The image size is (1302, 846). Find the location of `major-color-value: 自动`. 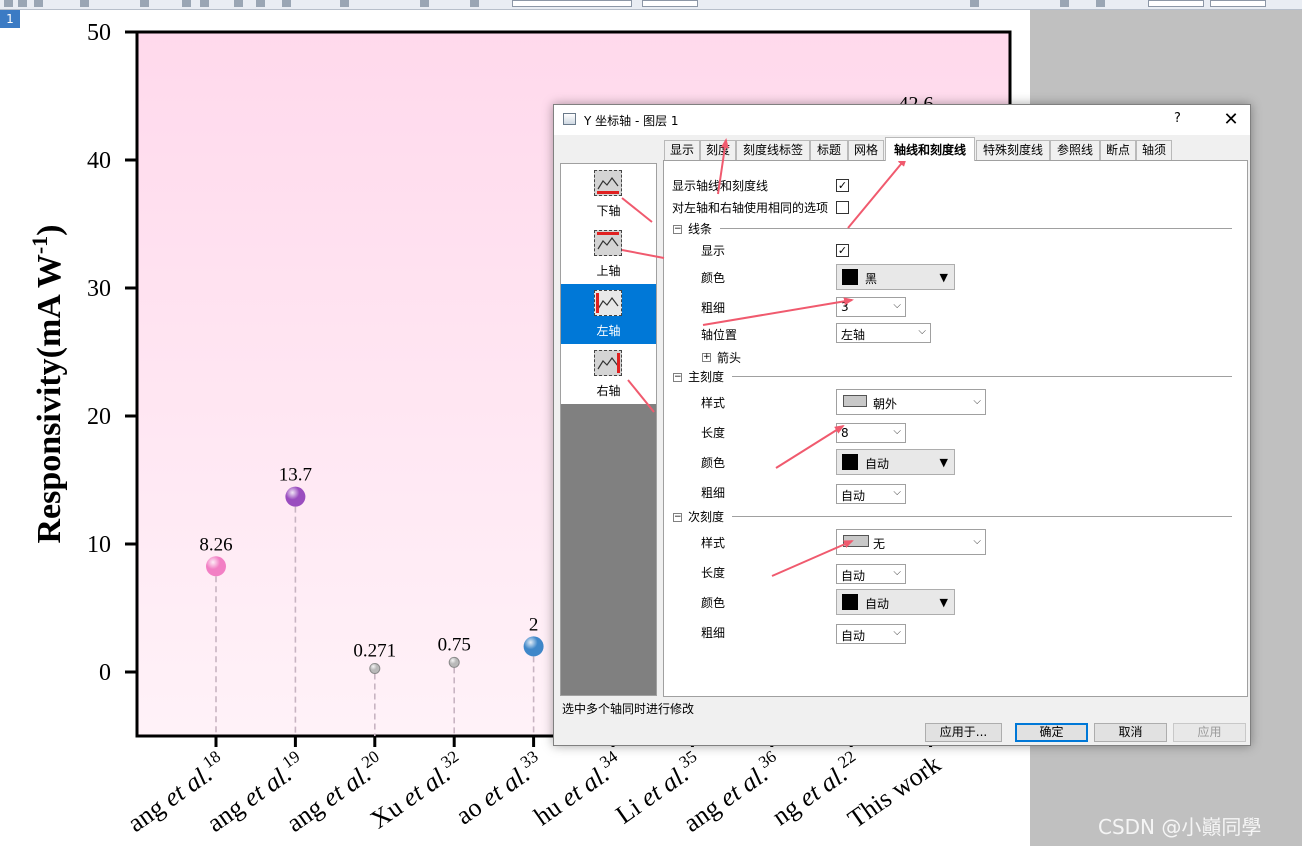

major-color-value: 自动 is located at coordinates (877, 464).